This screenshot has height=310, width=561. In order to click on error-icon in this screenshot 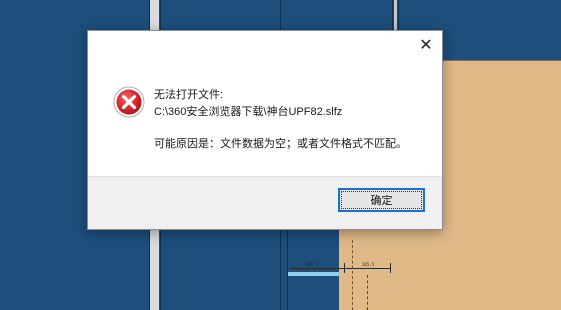, I will do `click(129, 102)`.